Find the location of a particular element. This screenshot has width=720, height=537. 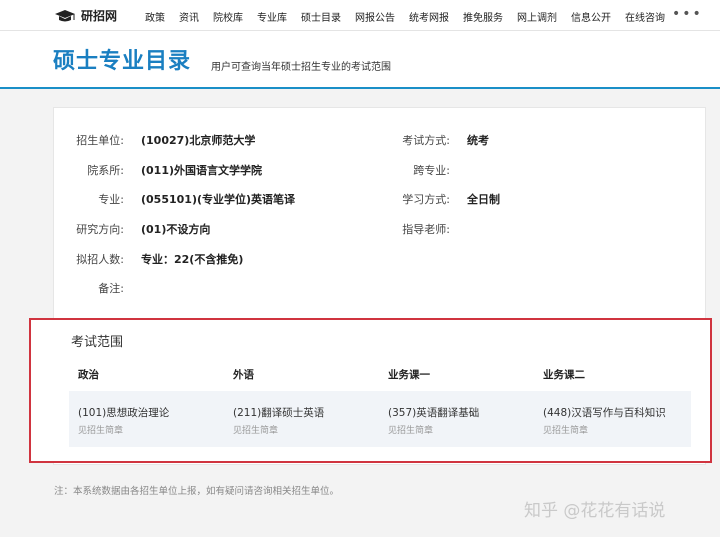

exam-subject-politics: (101)思想政治理论 is located at coordinates (124, 413).